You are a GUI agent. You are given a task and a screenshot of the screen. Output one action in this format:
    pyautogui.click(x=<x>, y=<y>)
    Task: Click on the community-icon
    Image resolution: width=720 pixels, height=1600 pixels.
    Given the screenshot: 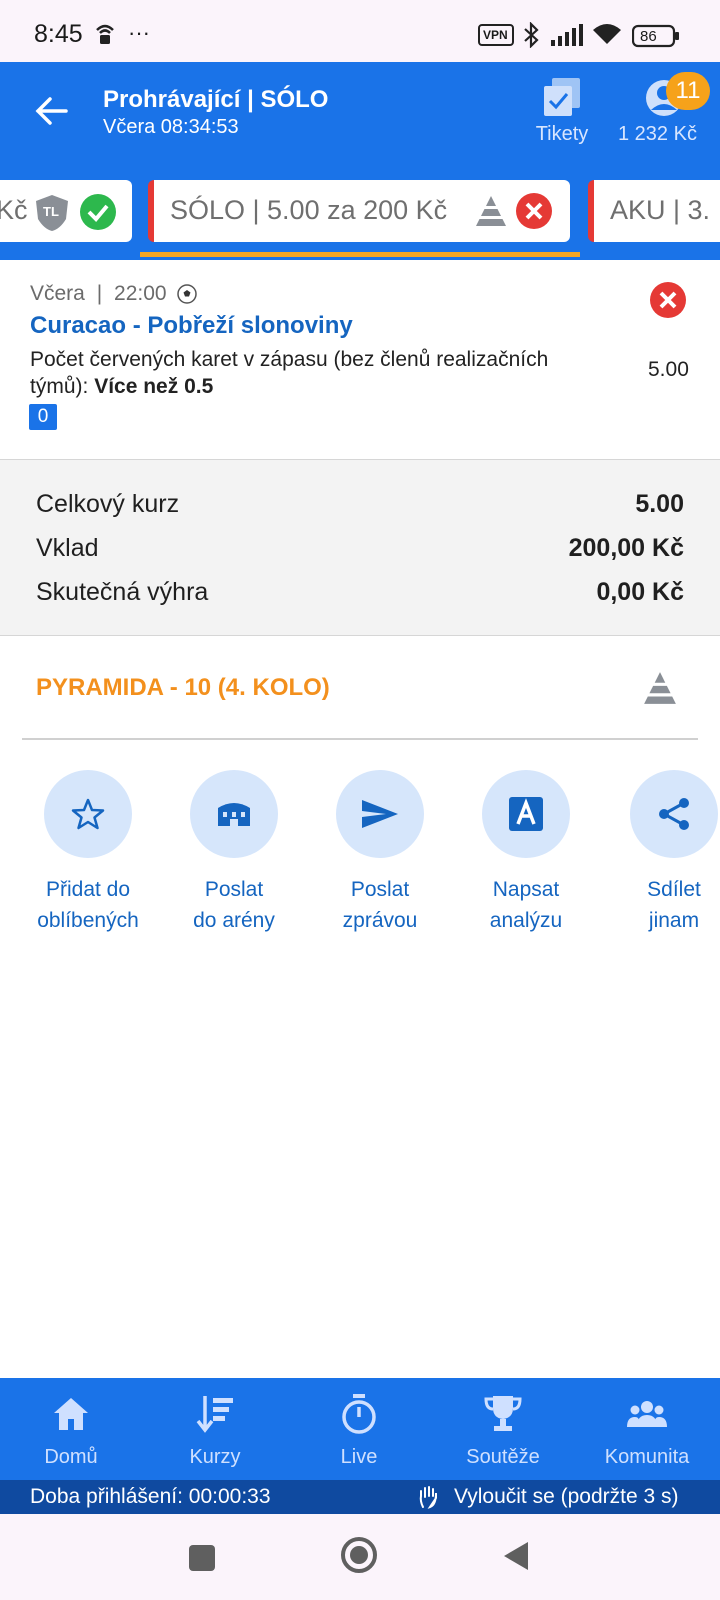 What is the action you would take?
    pyautogui.click(x=647, y=1414)
    